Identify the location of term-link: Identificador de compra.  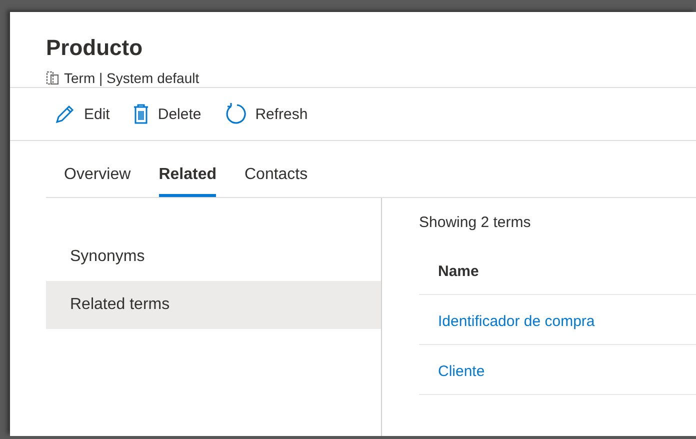
(516, 321).